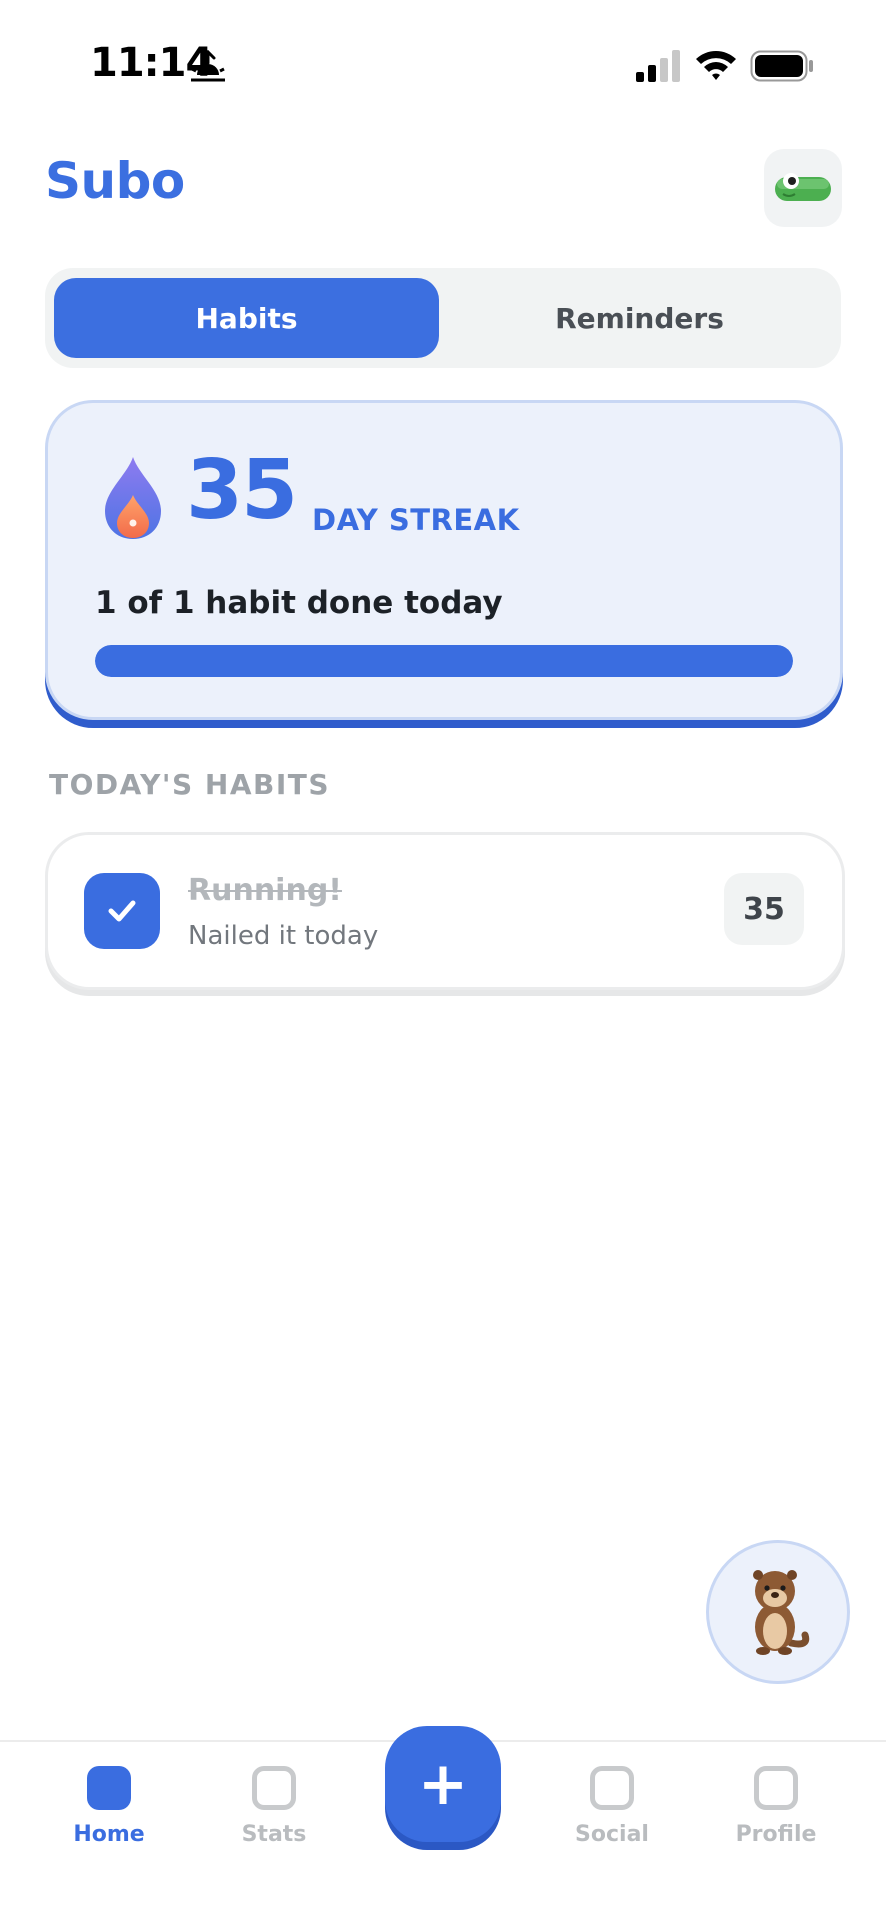  Describe the element at coordinates (208, 65) in the screenshot. I see `sunrise-icon` at that location.